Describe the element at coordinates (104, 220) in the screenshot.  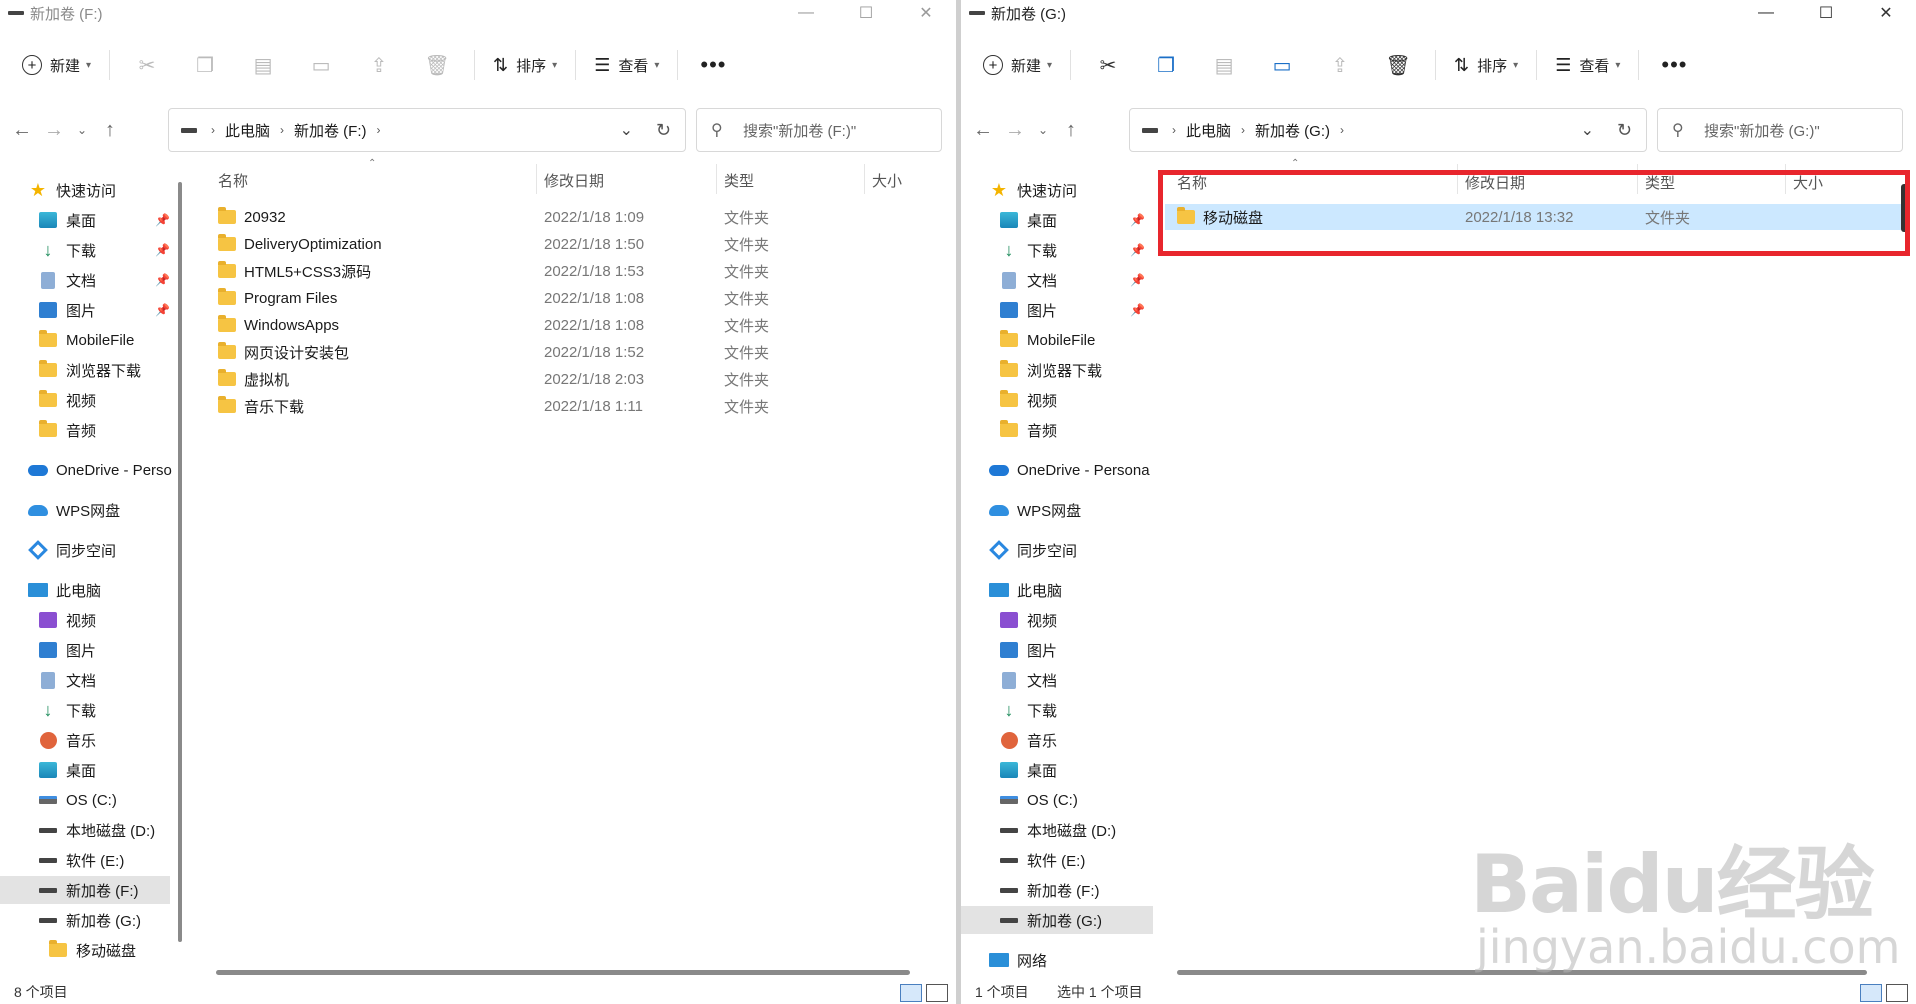
I see `sidebar-item-desktop: 桌面 📌` at that location.